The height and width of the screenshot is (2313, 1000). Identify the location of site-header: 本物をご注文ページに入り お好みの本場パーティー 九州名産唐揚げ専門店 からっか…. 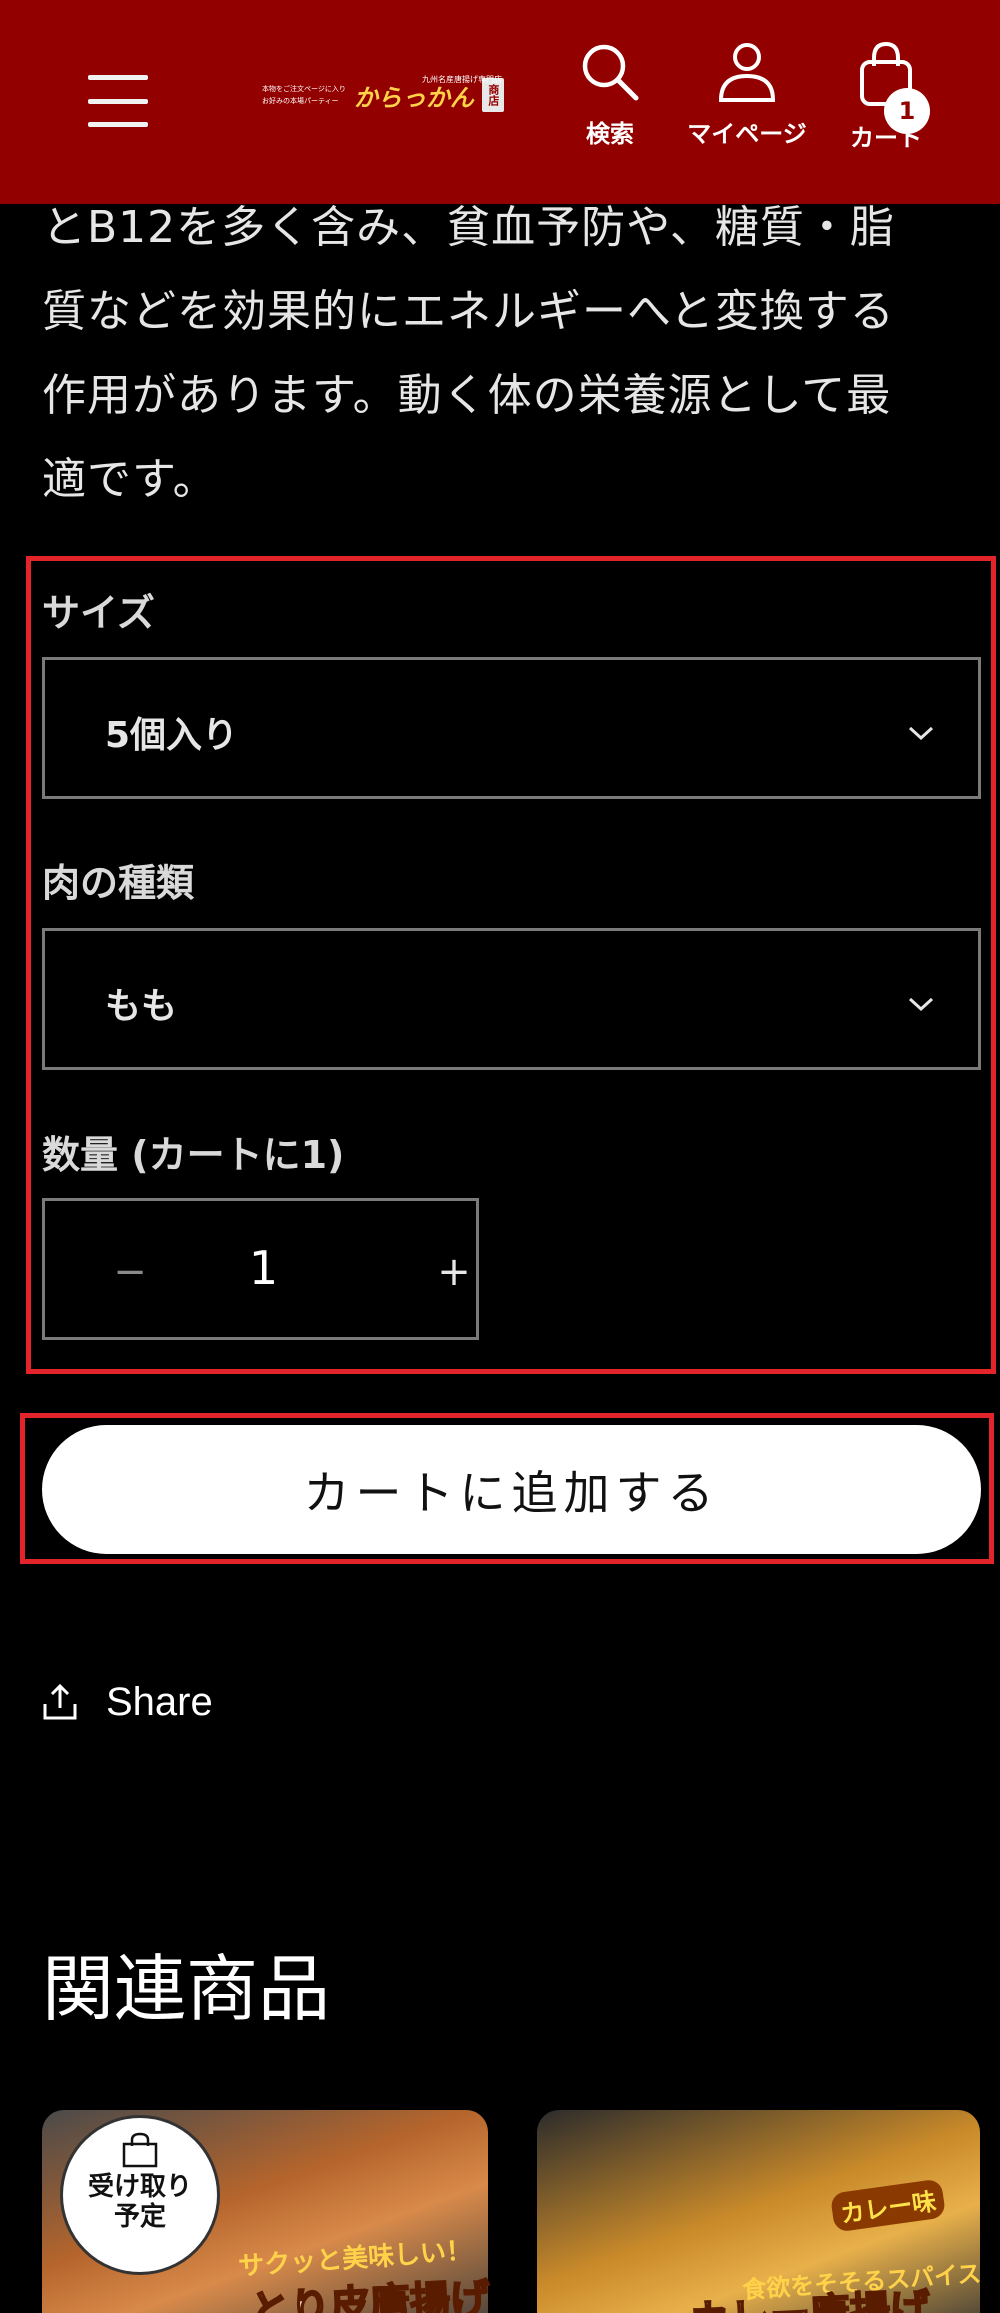
(500, 102).